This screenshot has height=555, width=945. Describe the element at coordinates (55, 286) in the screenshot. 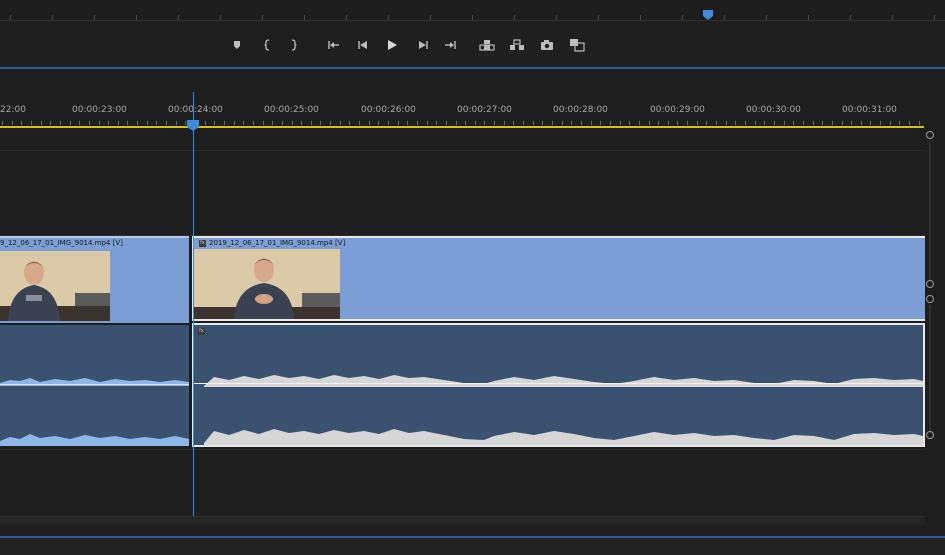

I see `clip-thumbnail` at that location.